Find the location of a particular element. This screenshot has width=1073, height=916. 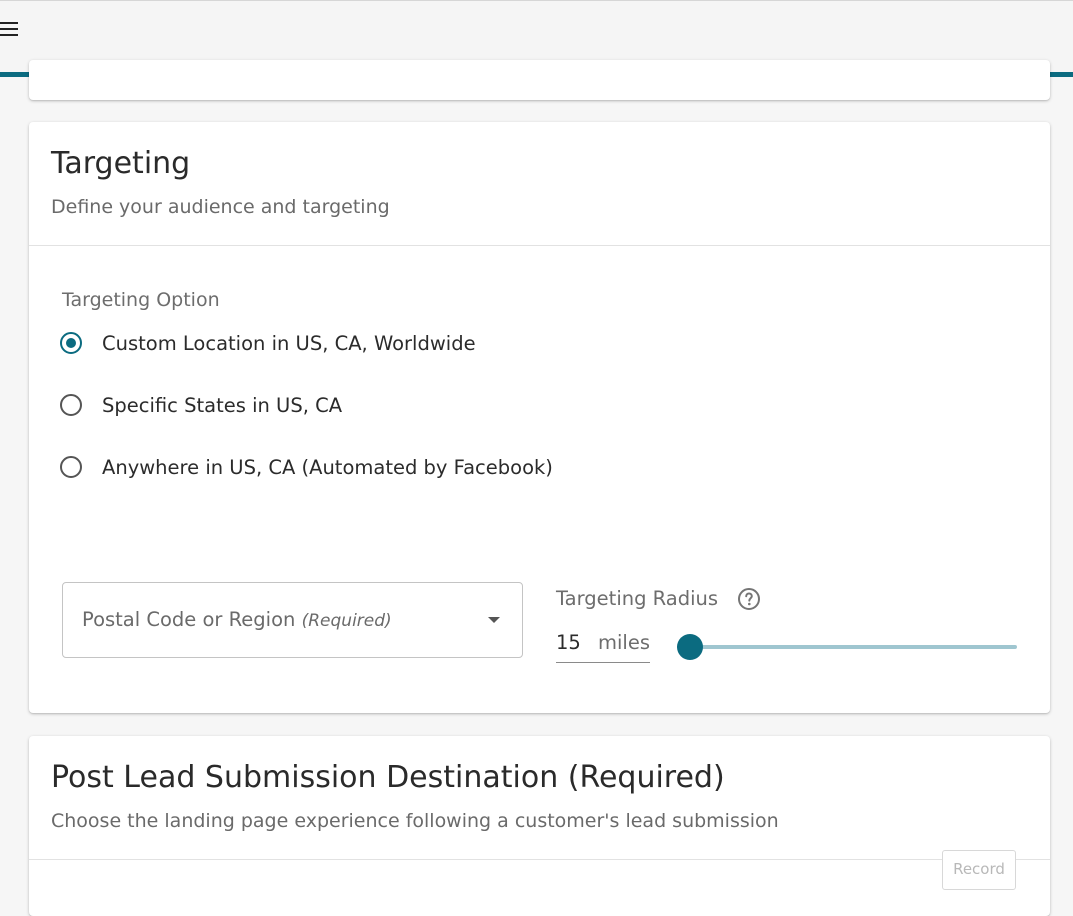

postal-placeholder-text: Postal Code or Region is located at coordinates (189, 619).